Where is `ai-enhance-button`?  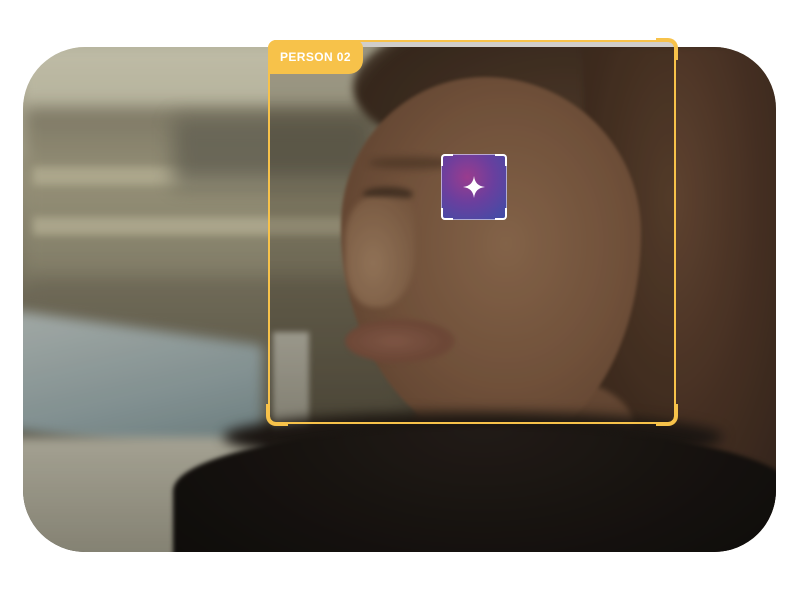
ai-enhance-button is located at coordinates (474, 187).